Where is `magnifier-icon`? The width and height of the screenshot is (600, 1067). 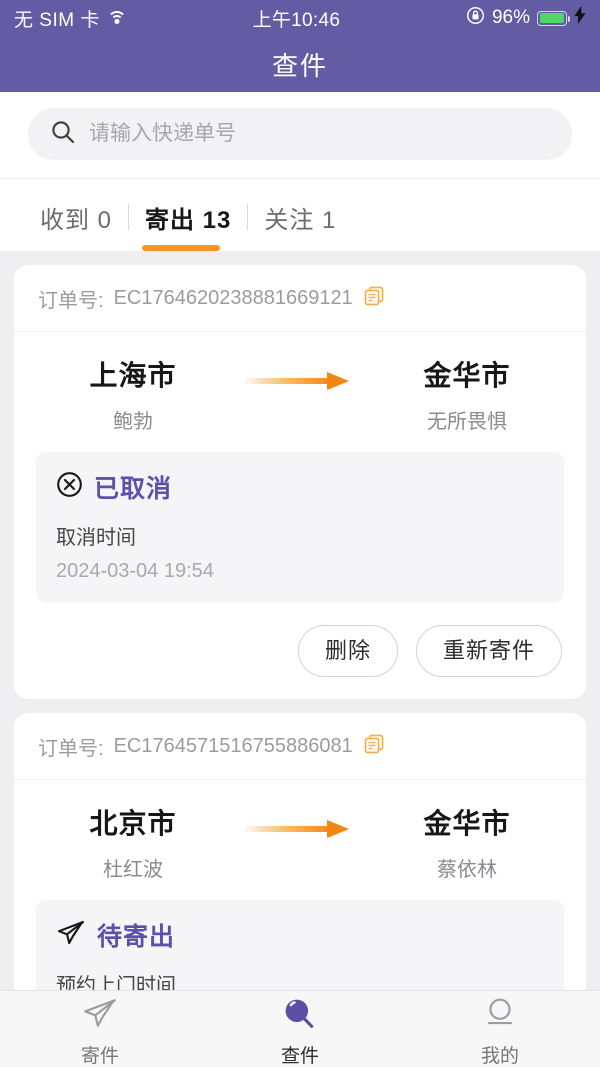
magnifier-icon is located at coordinates (300, 1016).